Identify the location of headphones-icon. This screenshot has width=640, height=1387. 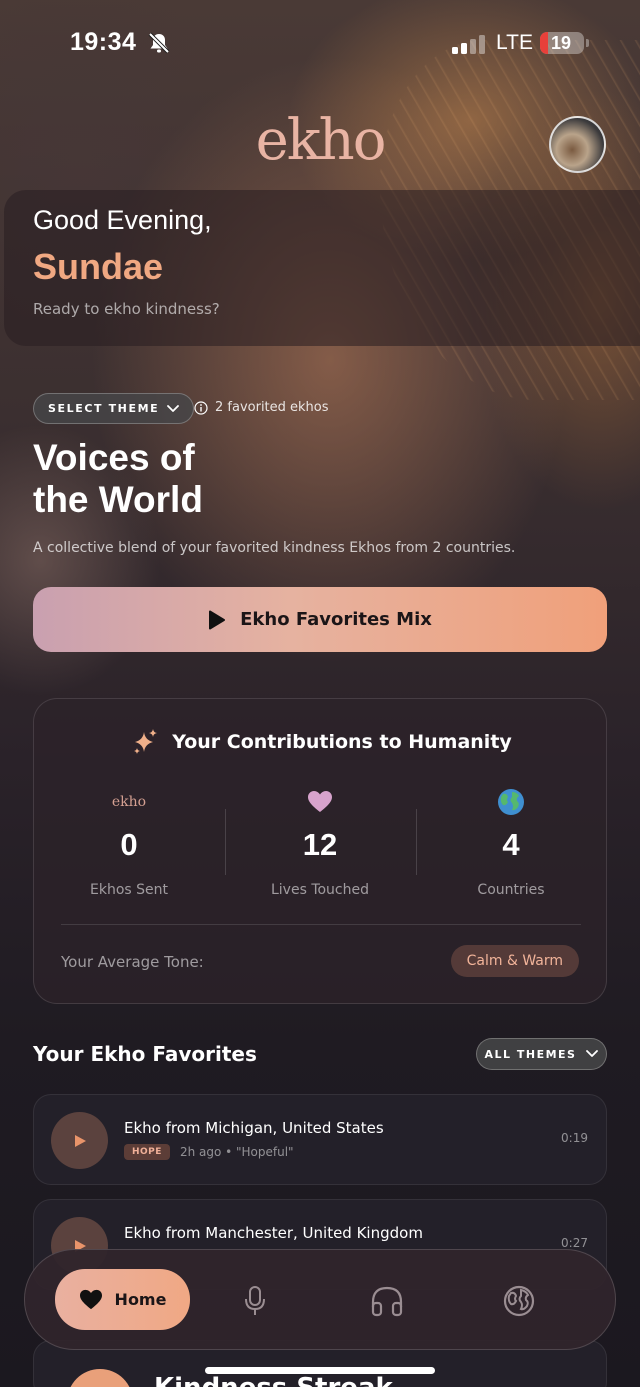
(387, 1301).